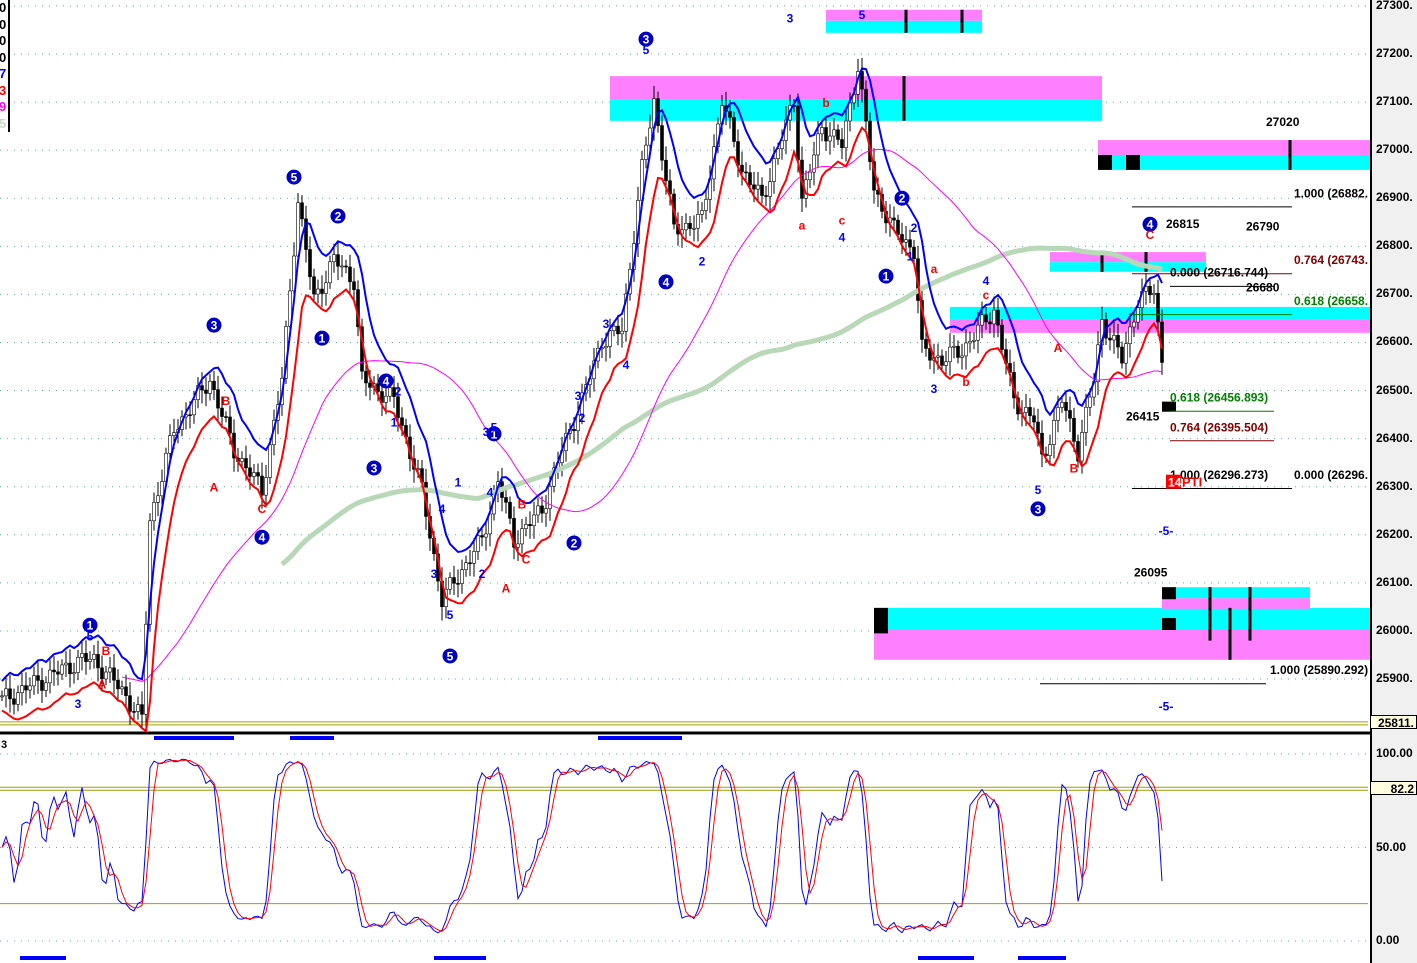 The width and height of the screenshot is (1417, 963). Describe the element at coordinates (1169, 623) in the screenshot. I see `zone-block` at that location.